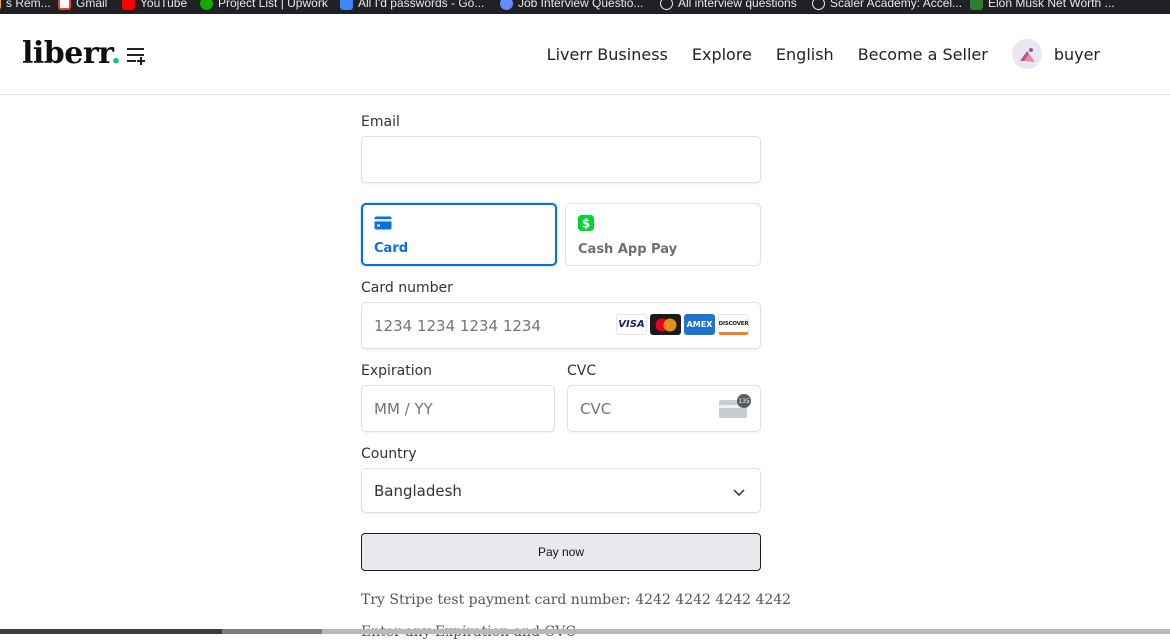 Image resolution: width=1170 pixels, height=640 pixels. I want to click on bookmark-gmail: Gmail, so click(82, 6).